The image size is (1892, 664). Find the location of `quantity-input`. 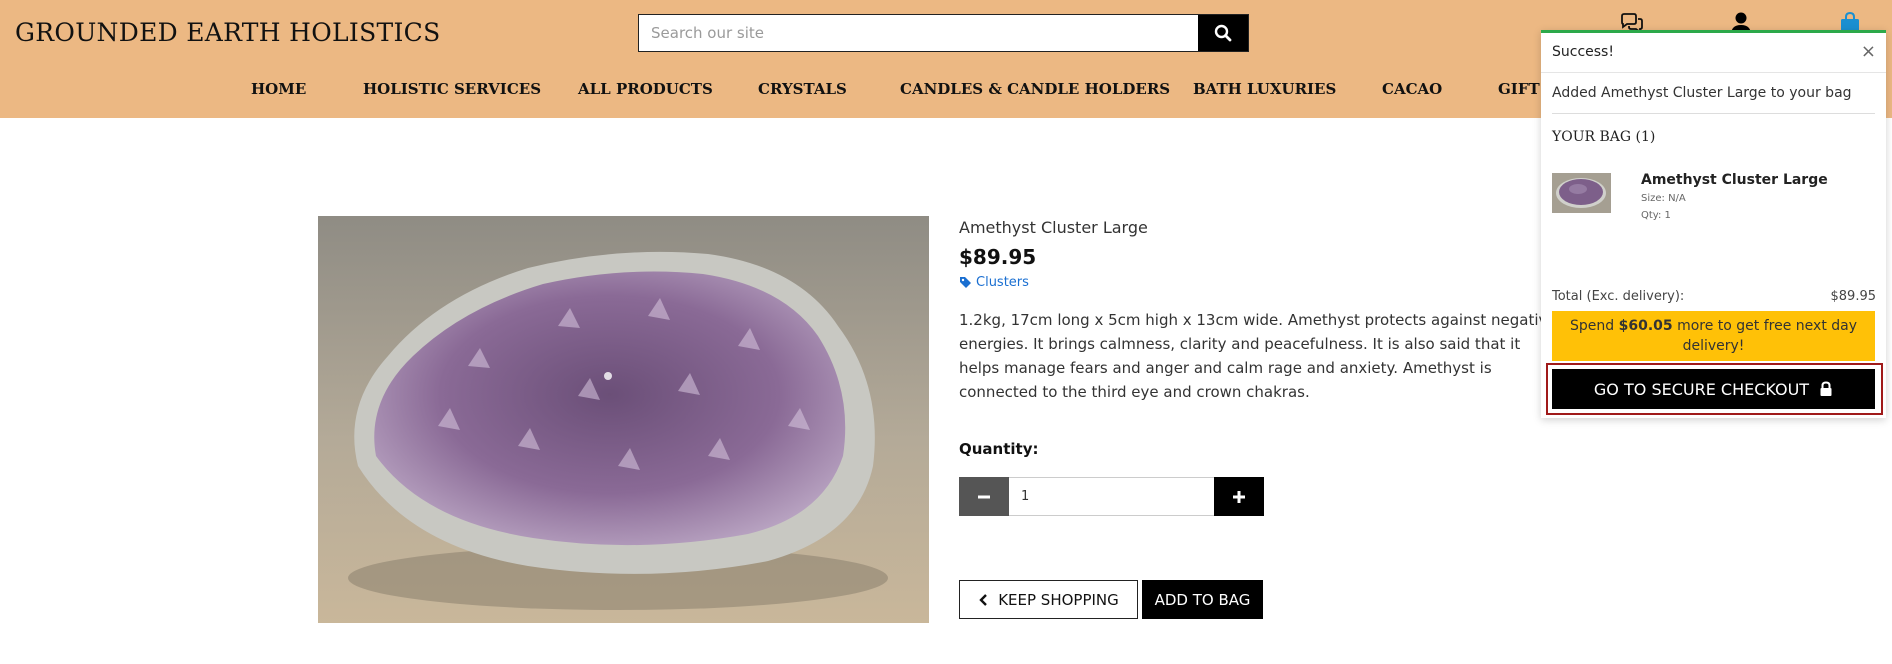

quantity-input is located at coordinates (1111, 496).